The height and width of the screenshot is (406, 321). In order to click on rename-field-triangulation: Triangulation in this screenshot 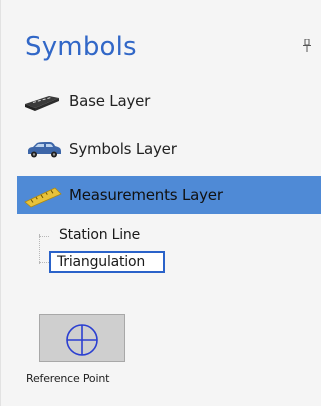, I will do `click(107, 262)`.